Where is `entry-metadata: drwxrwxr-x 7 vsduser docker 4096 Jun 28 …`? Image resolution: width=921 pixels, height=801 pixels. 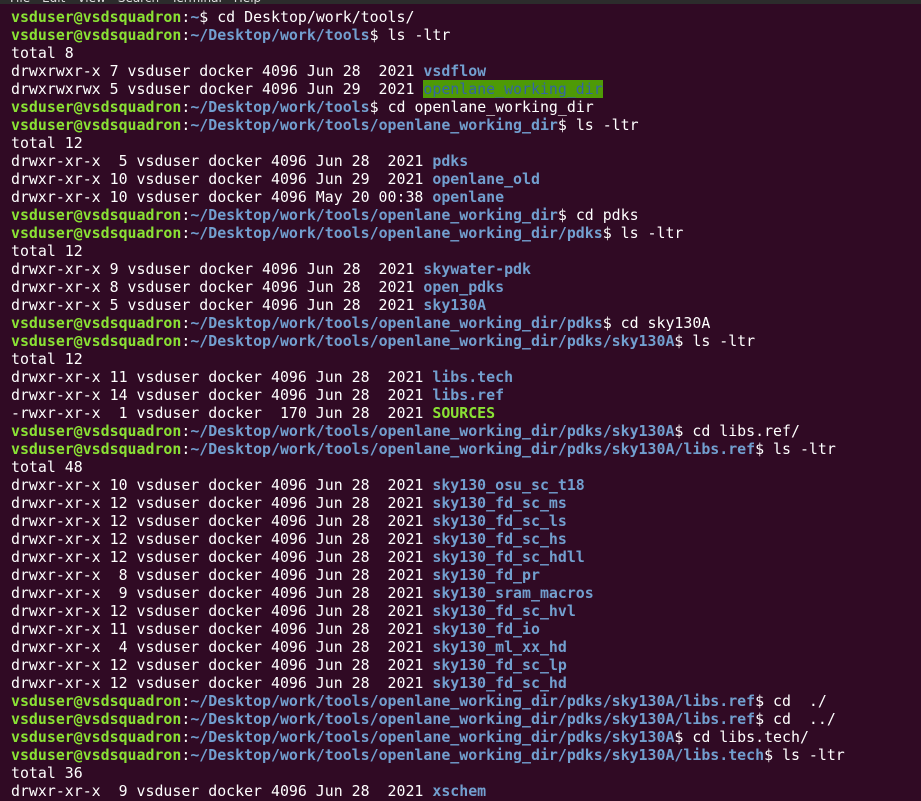
entry-metadata: drwxrwxr-x 7 vsduser docker 4096 Jun 28 … is located at coordinates (217, 71).